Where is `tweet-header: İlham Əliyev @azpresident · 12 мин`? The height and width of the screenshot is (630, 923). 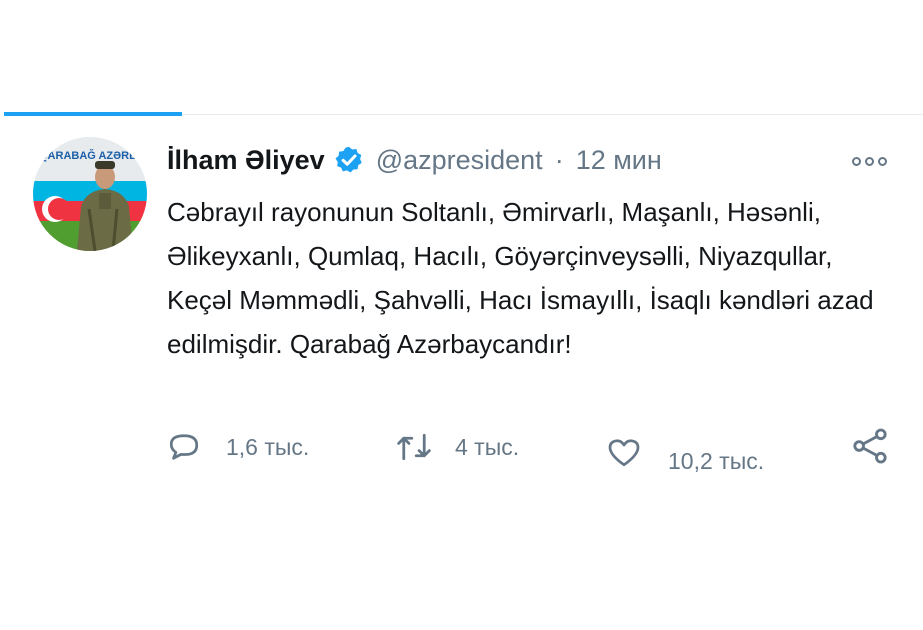 tweet-header: İlham Əliyev @azpresident · 12 мин is located at coordinates (414, 160).